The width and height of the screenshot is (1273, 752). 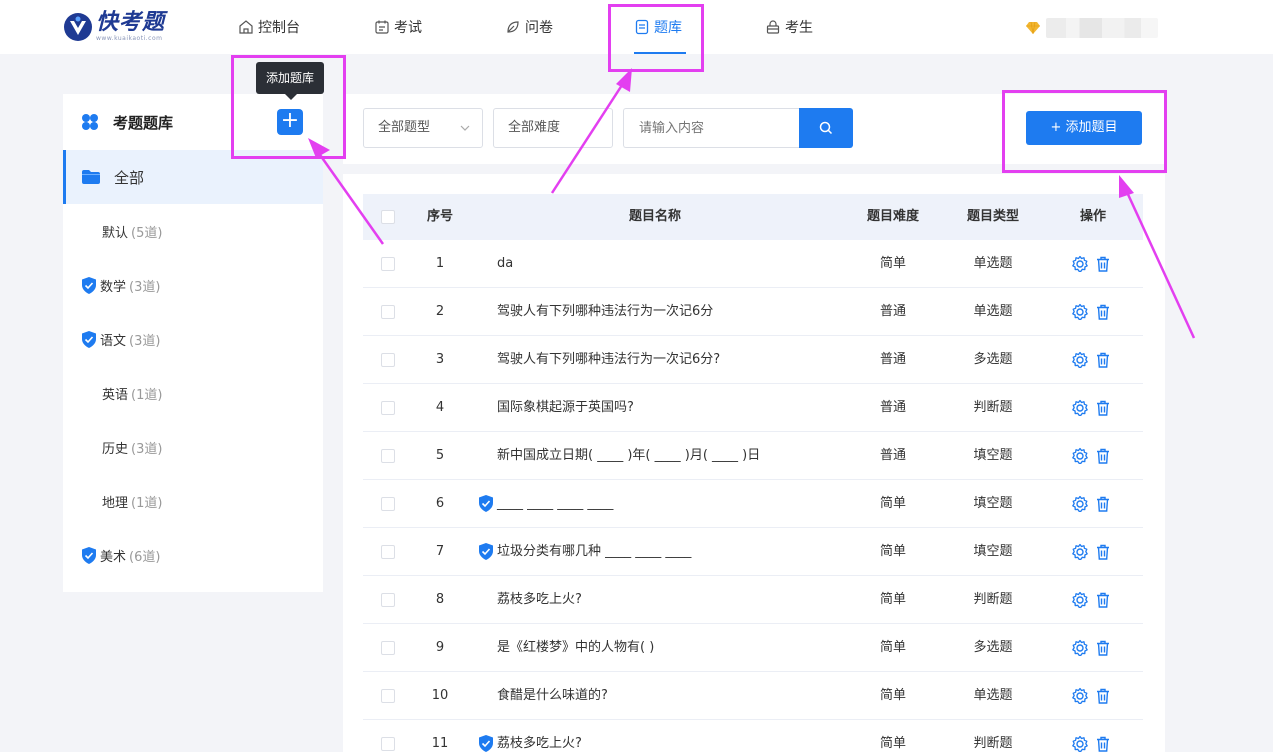 I want to click on row-question-name: 驾驶人有下列哪种违法行为一次记6分, so click(x=667, y=312).